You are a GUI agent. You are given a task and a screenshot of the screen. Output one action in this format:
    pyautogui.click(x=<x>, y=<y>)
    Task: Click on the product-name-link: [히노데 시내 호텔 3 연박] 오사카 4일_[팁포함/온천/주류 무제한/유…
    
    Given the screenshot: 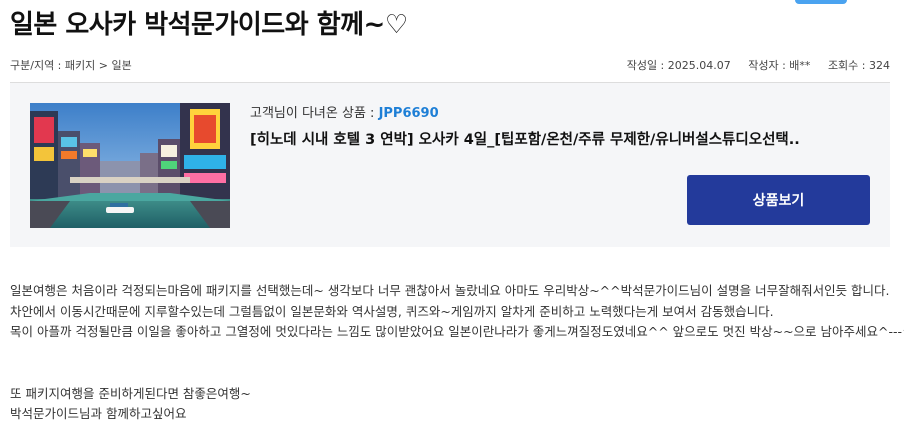 What is the action you would take?
    pyautogui.click(x=525, y=138)
    